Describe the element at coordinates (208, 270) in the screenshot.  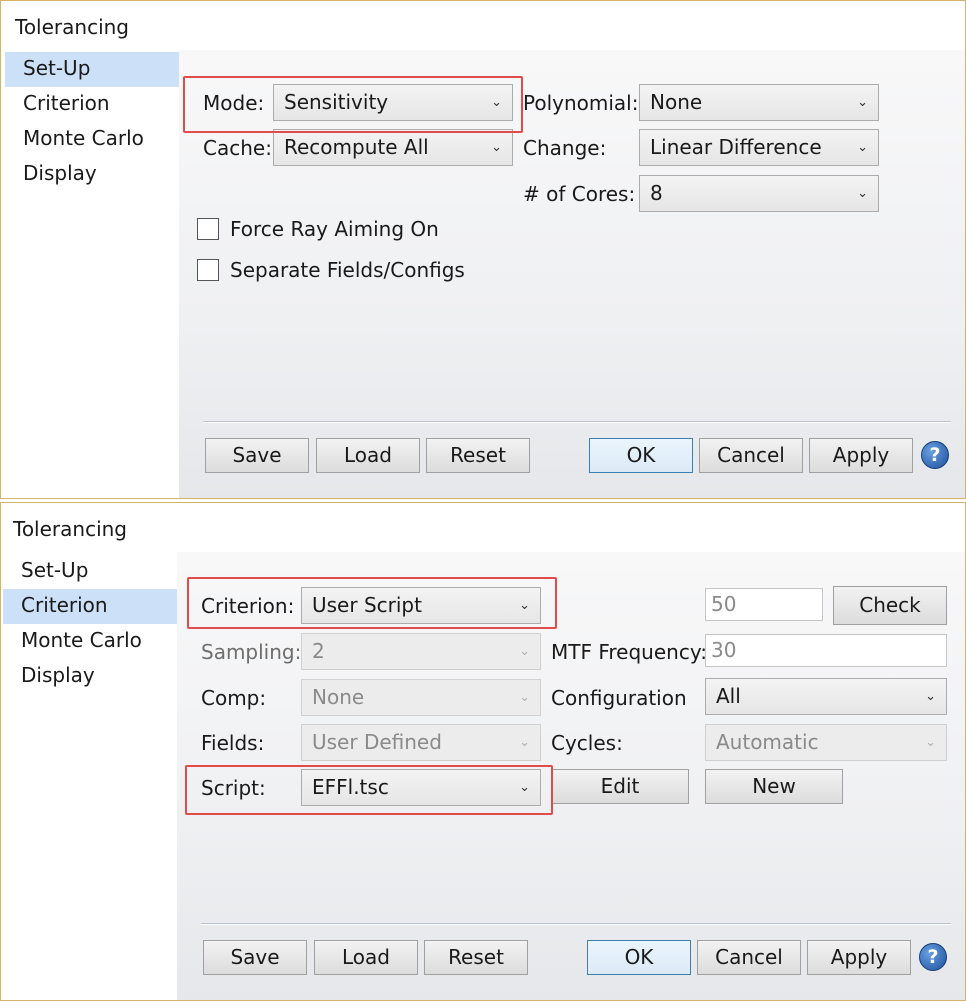
I see `separate-fields-checkbox` at that location.